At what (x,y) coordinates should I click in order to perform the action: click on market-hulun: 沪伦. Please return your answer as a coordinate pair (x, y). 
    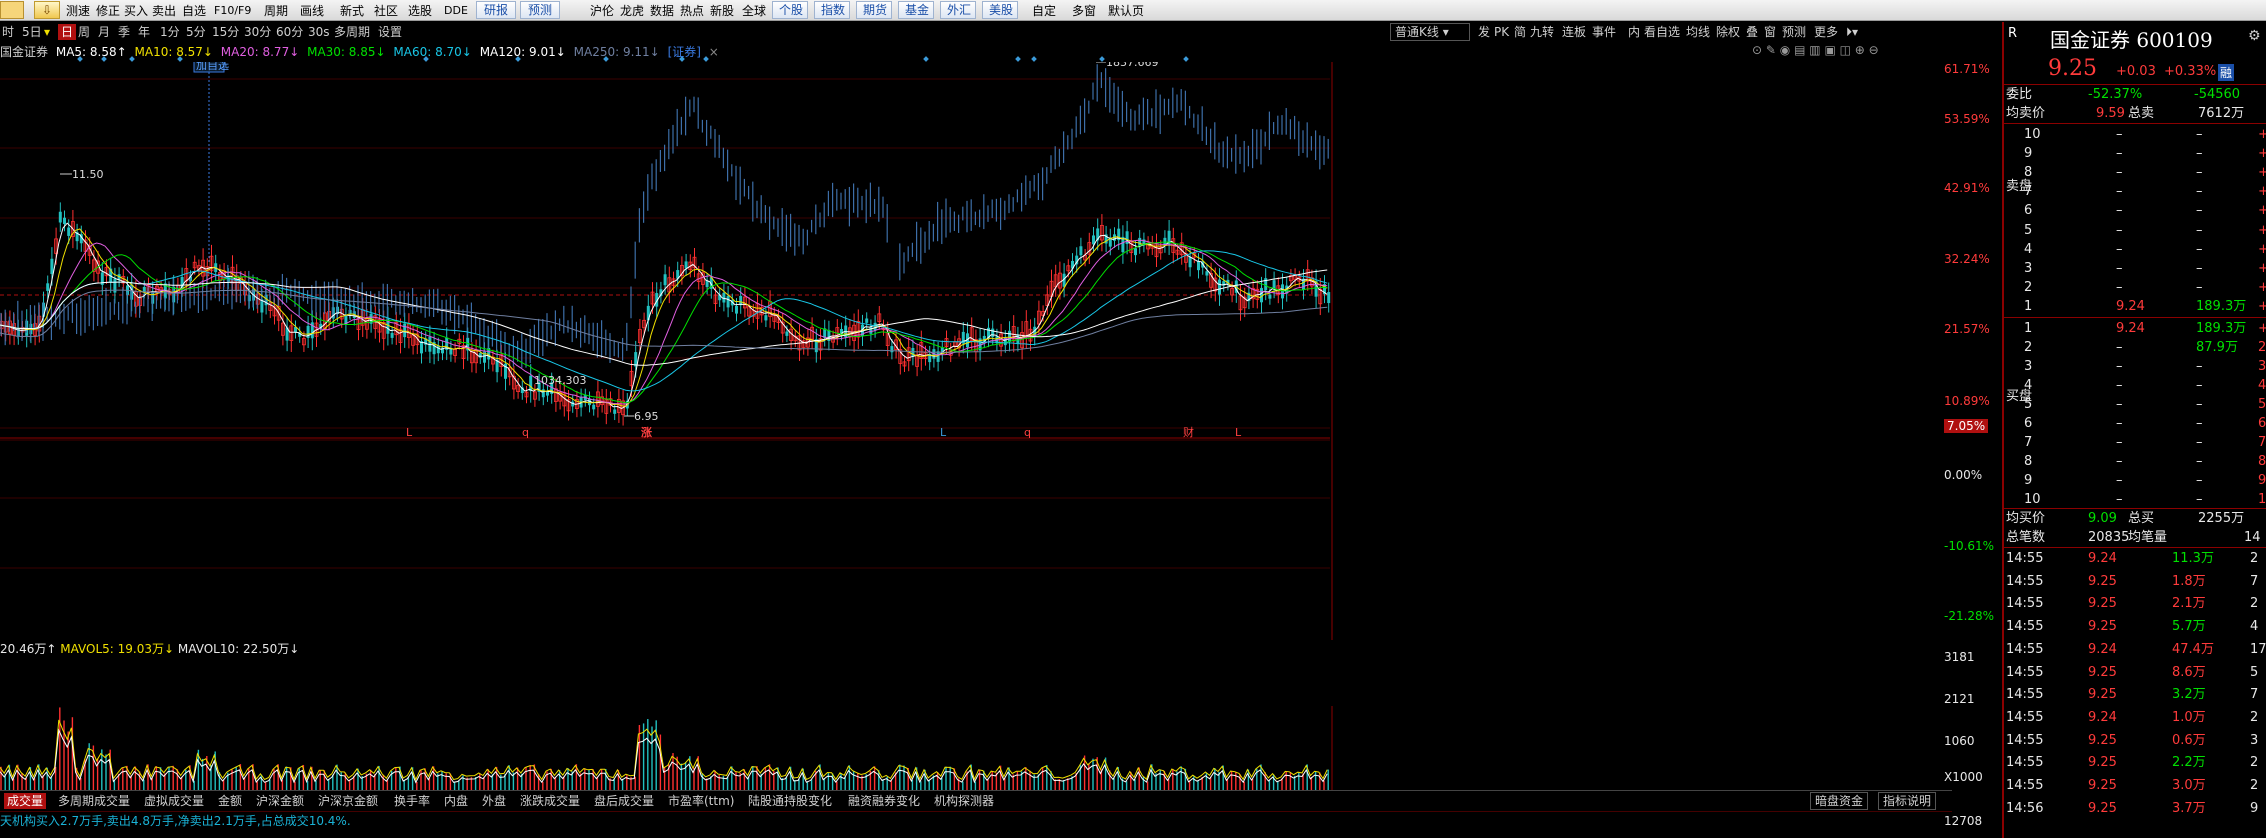
    Looking at the image, I should click on (602, 11).